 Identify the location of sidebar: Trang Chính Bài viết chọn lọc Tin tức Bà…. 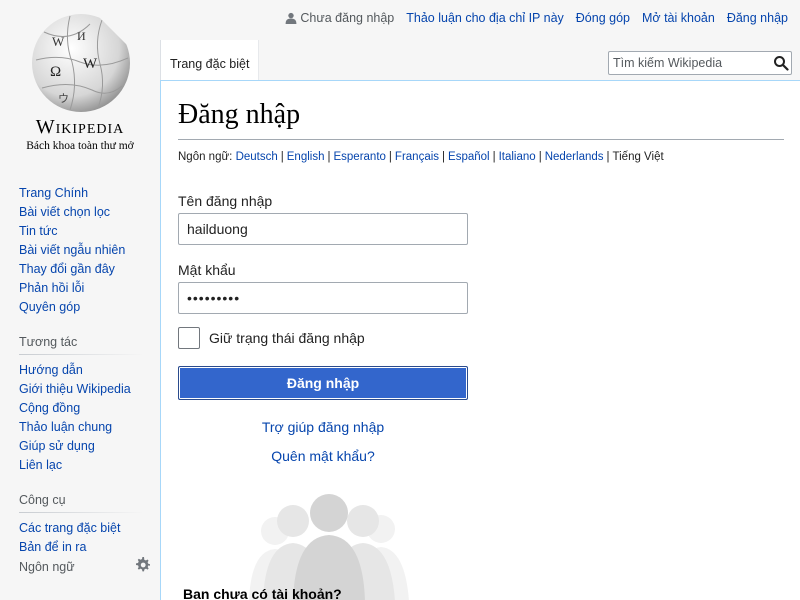
(86, 372).